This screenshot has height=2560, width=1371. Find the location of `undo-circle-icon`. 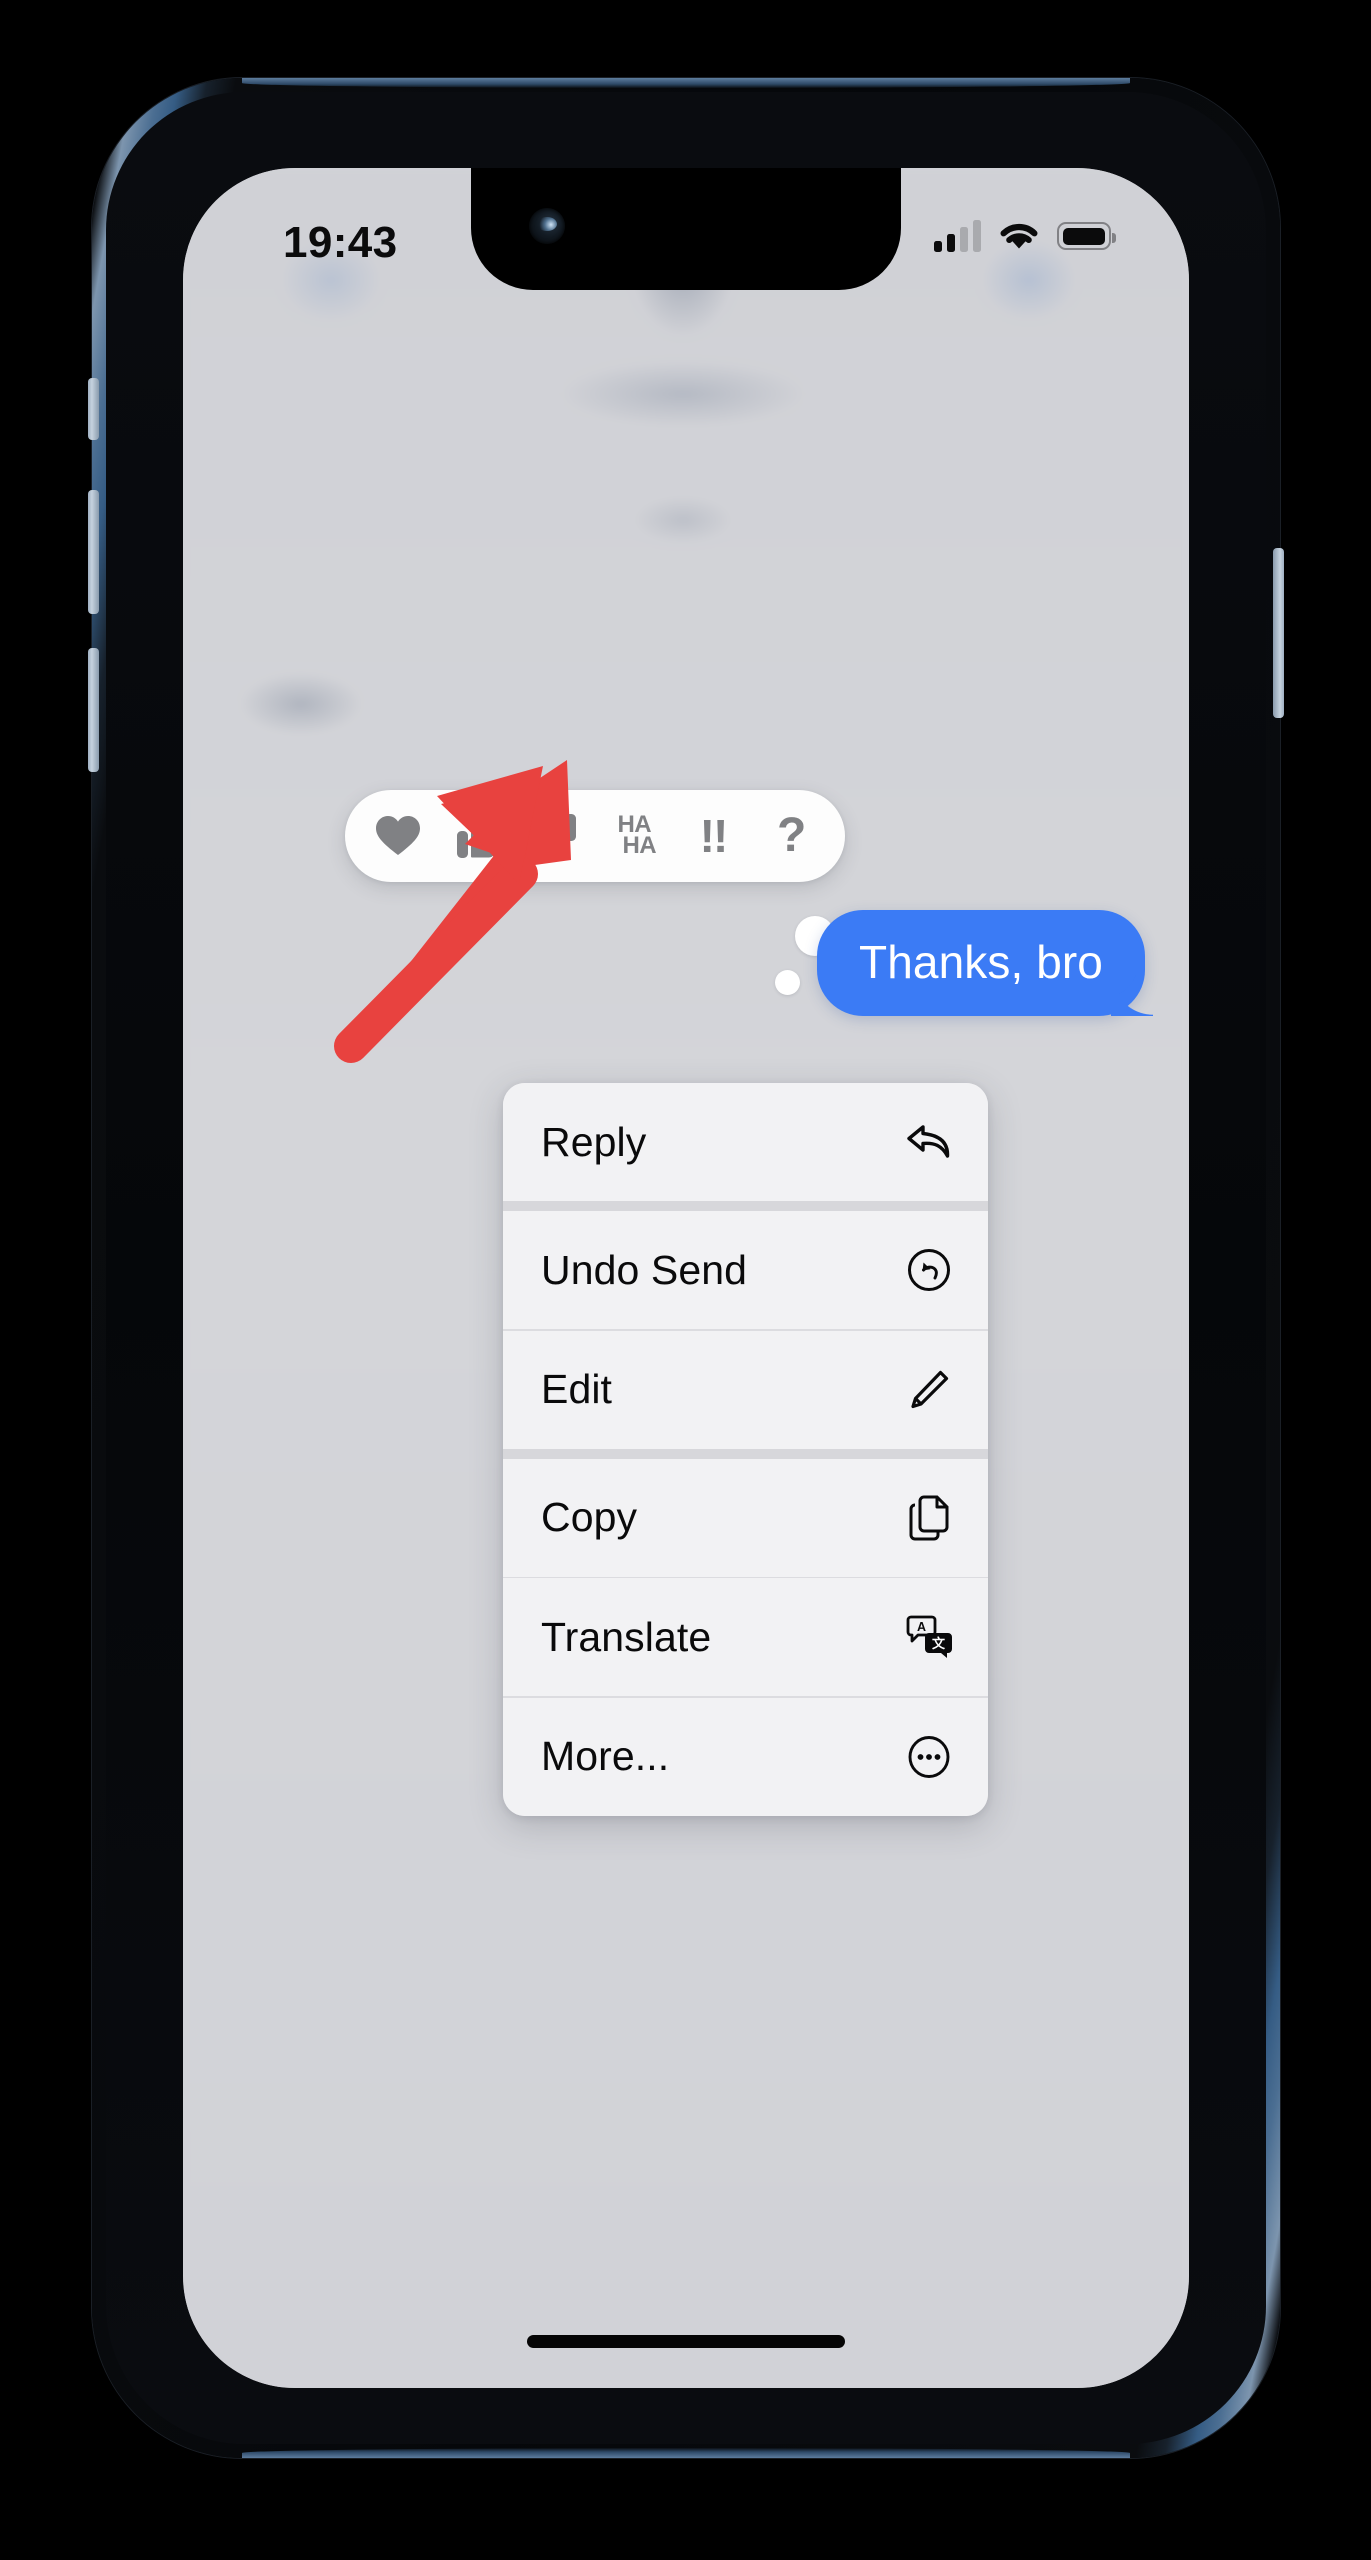

undo-circle-icon is located at coordinates (929, 1270).